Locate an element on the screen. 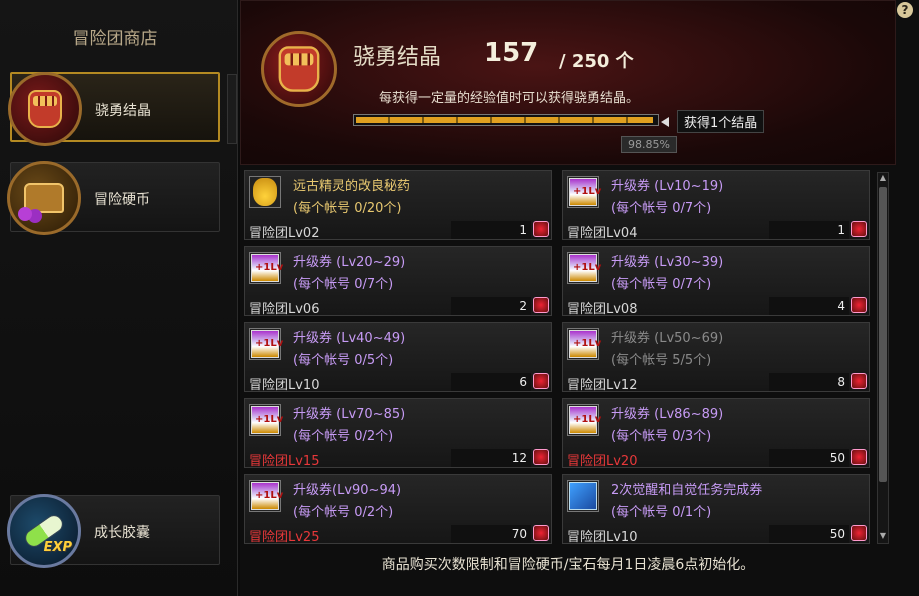 Image resolution: width=919 pixels, height=596 pixels. item-level-requirement: 冒险团Lv15 is located at coordinates (284, 461).